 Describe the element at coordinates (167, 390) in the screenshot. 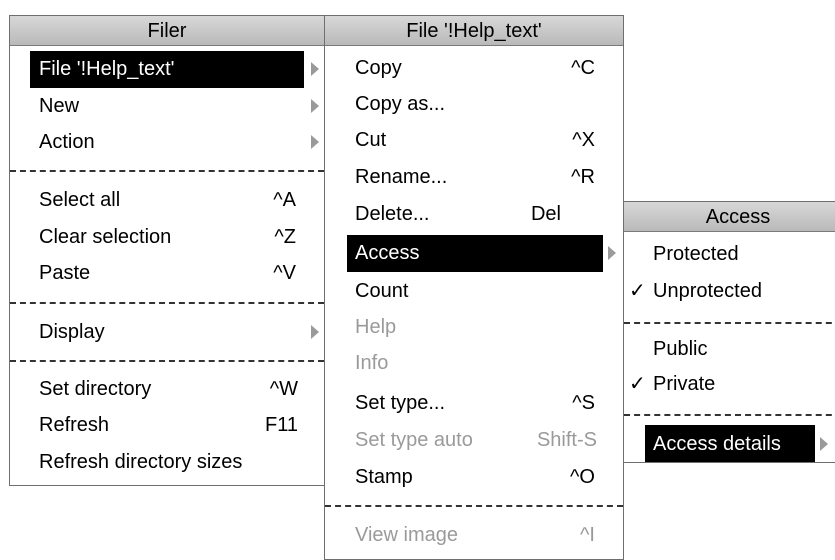

I see `menu-item-set-directory: Set directory ^W` at that location.